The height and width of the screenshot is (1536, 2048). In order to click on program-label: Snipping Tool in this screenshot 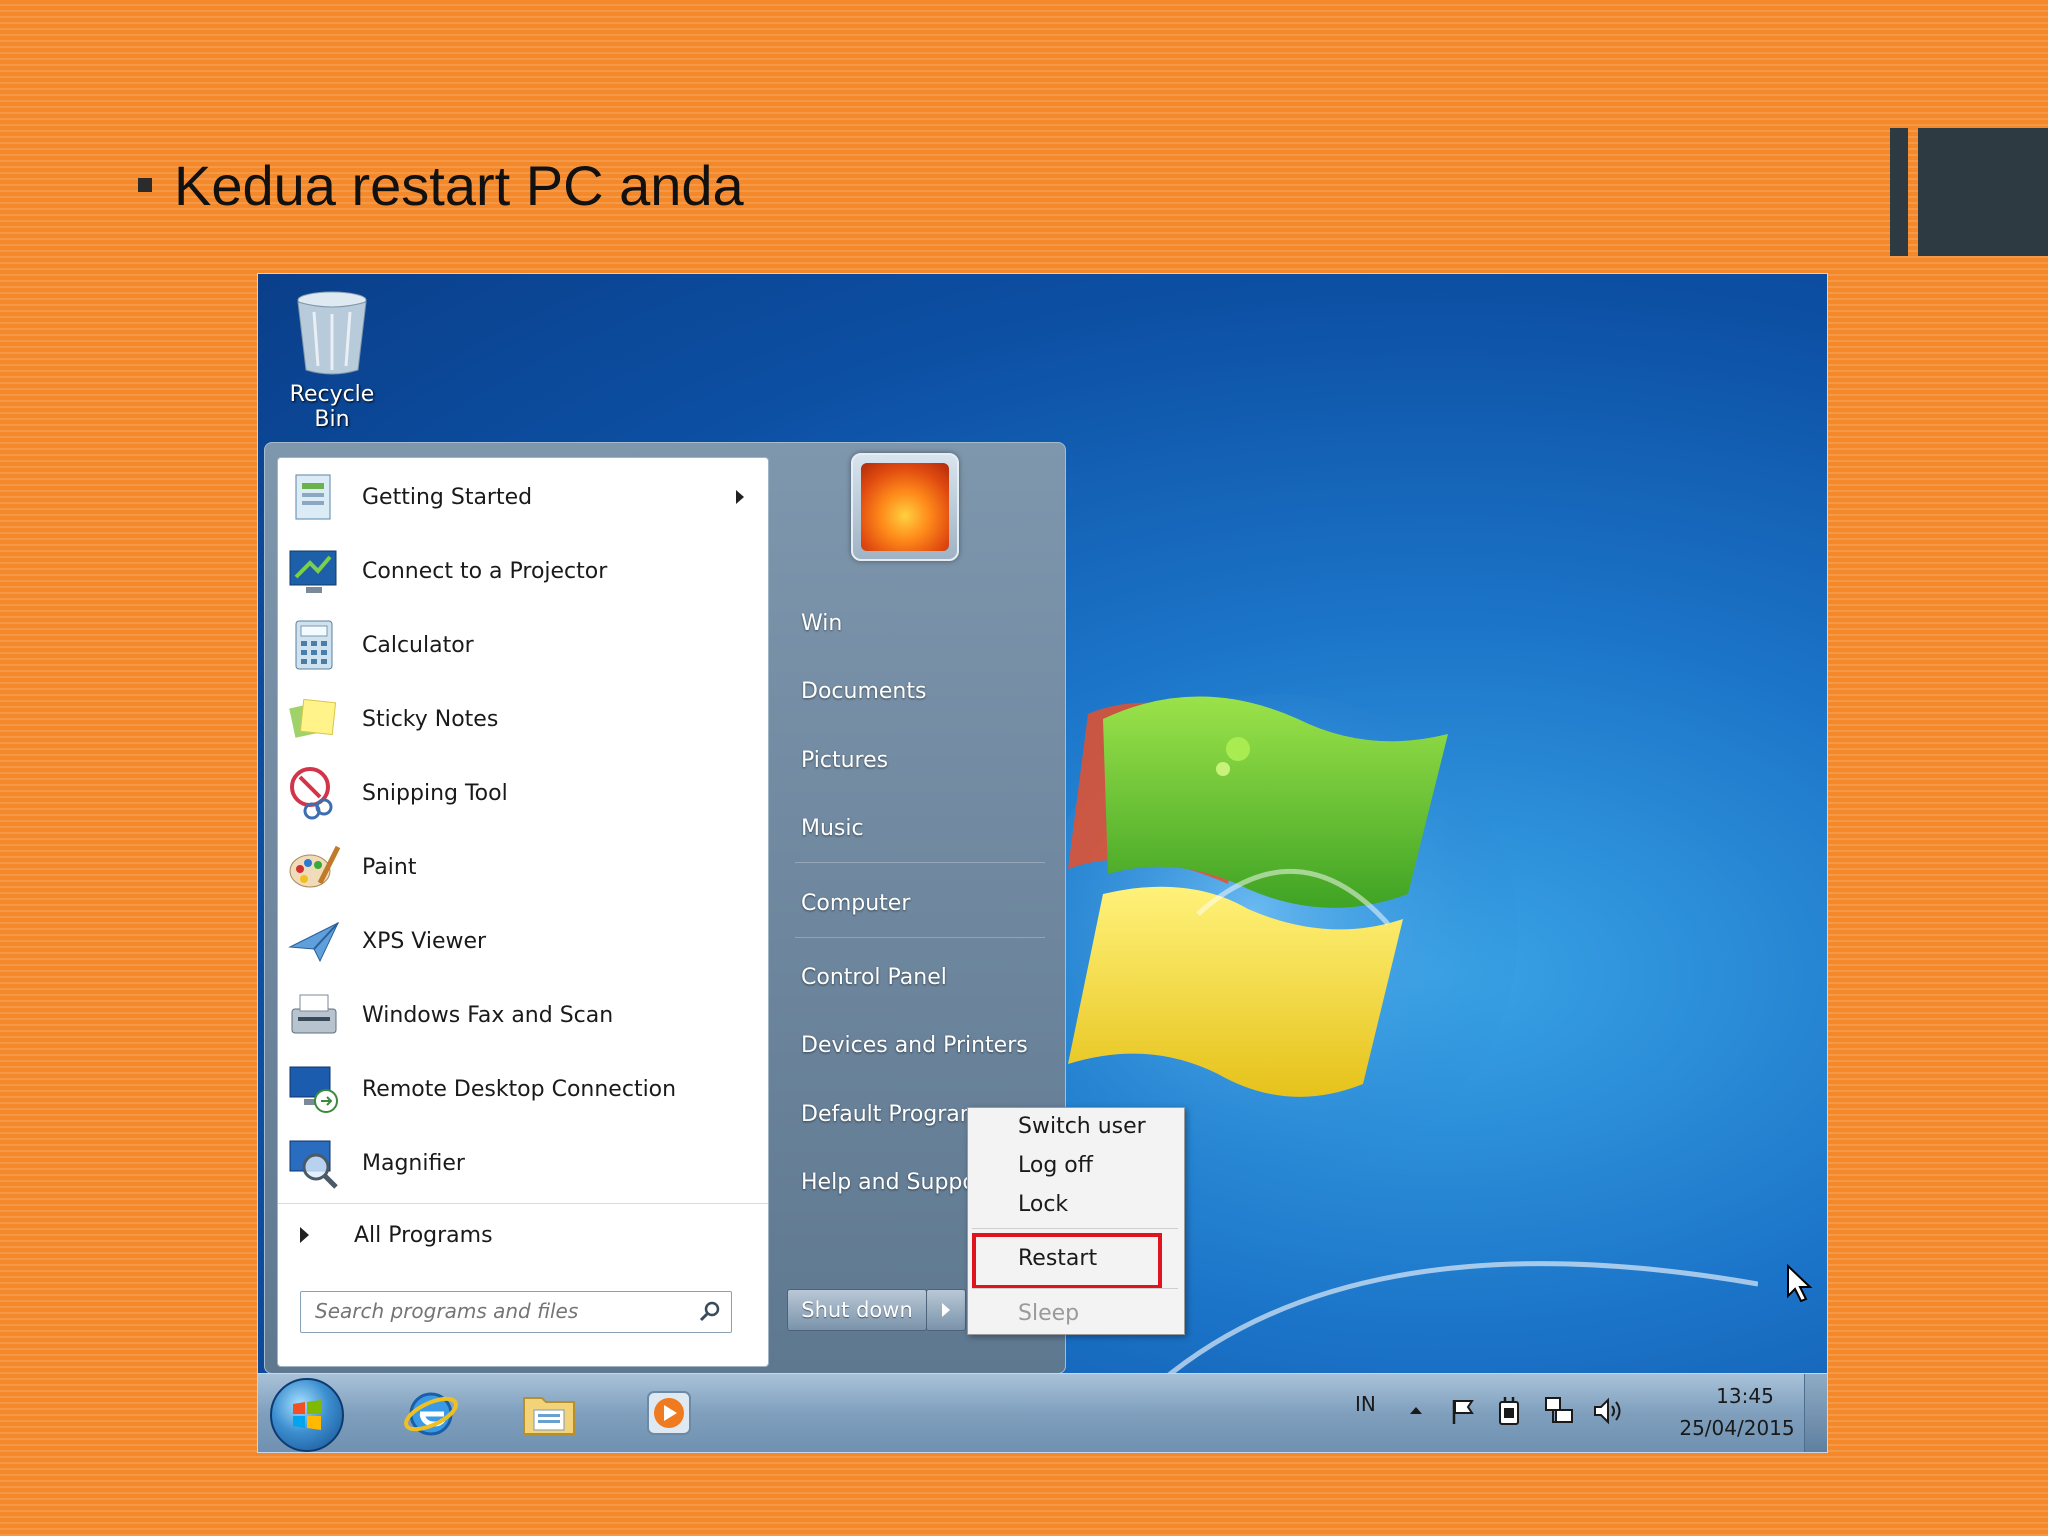, I will do `click(435, 793)`.